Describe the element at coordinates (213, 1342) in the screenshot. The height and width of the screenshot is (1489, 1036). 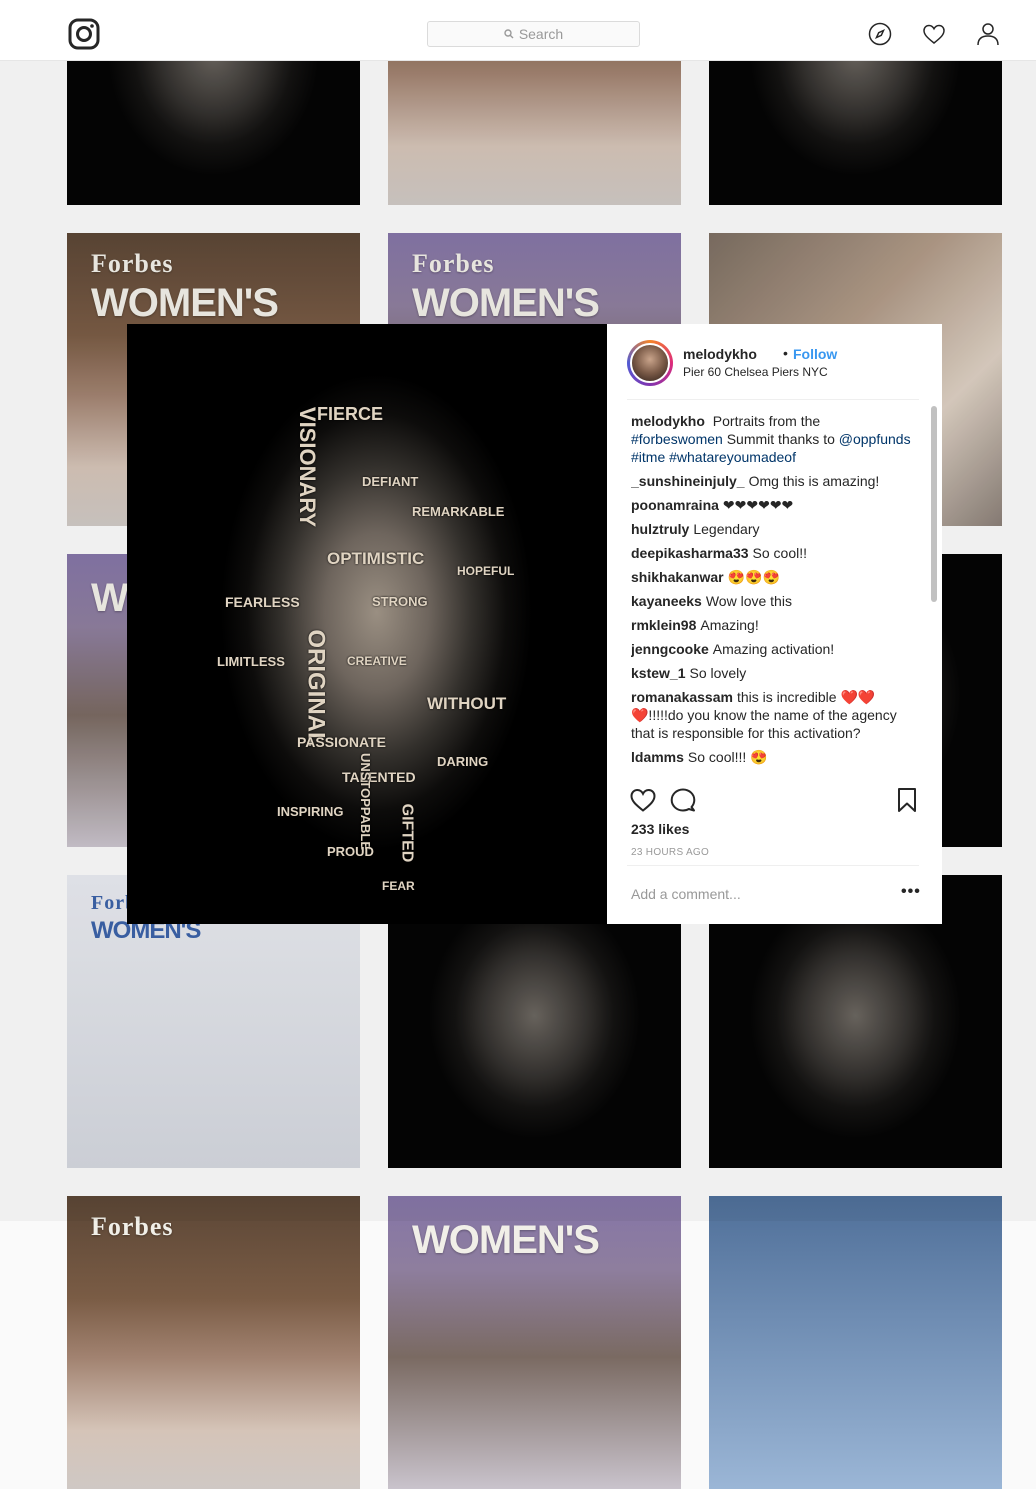
I see `grid-post-tile: Forbes` at that location.